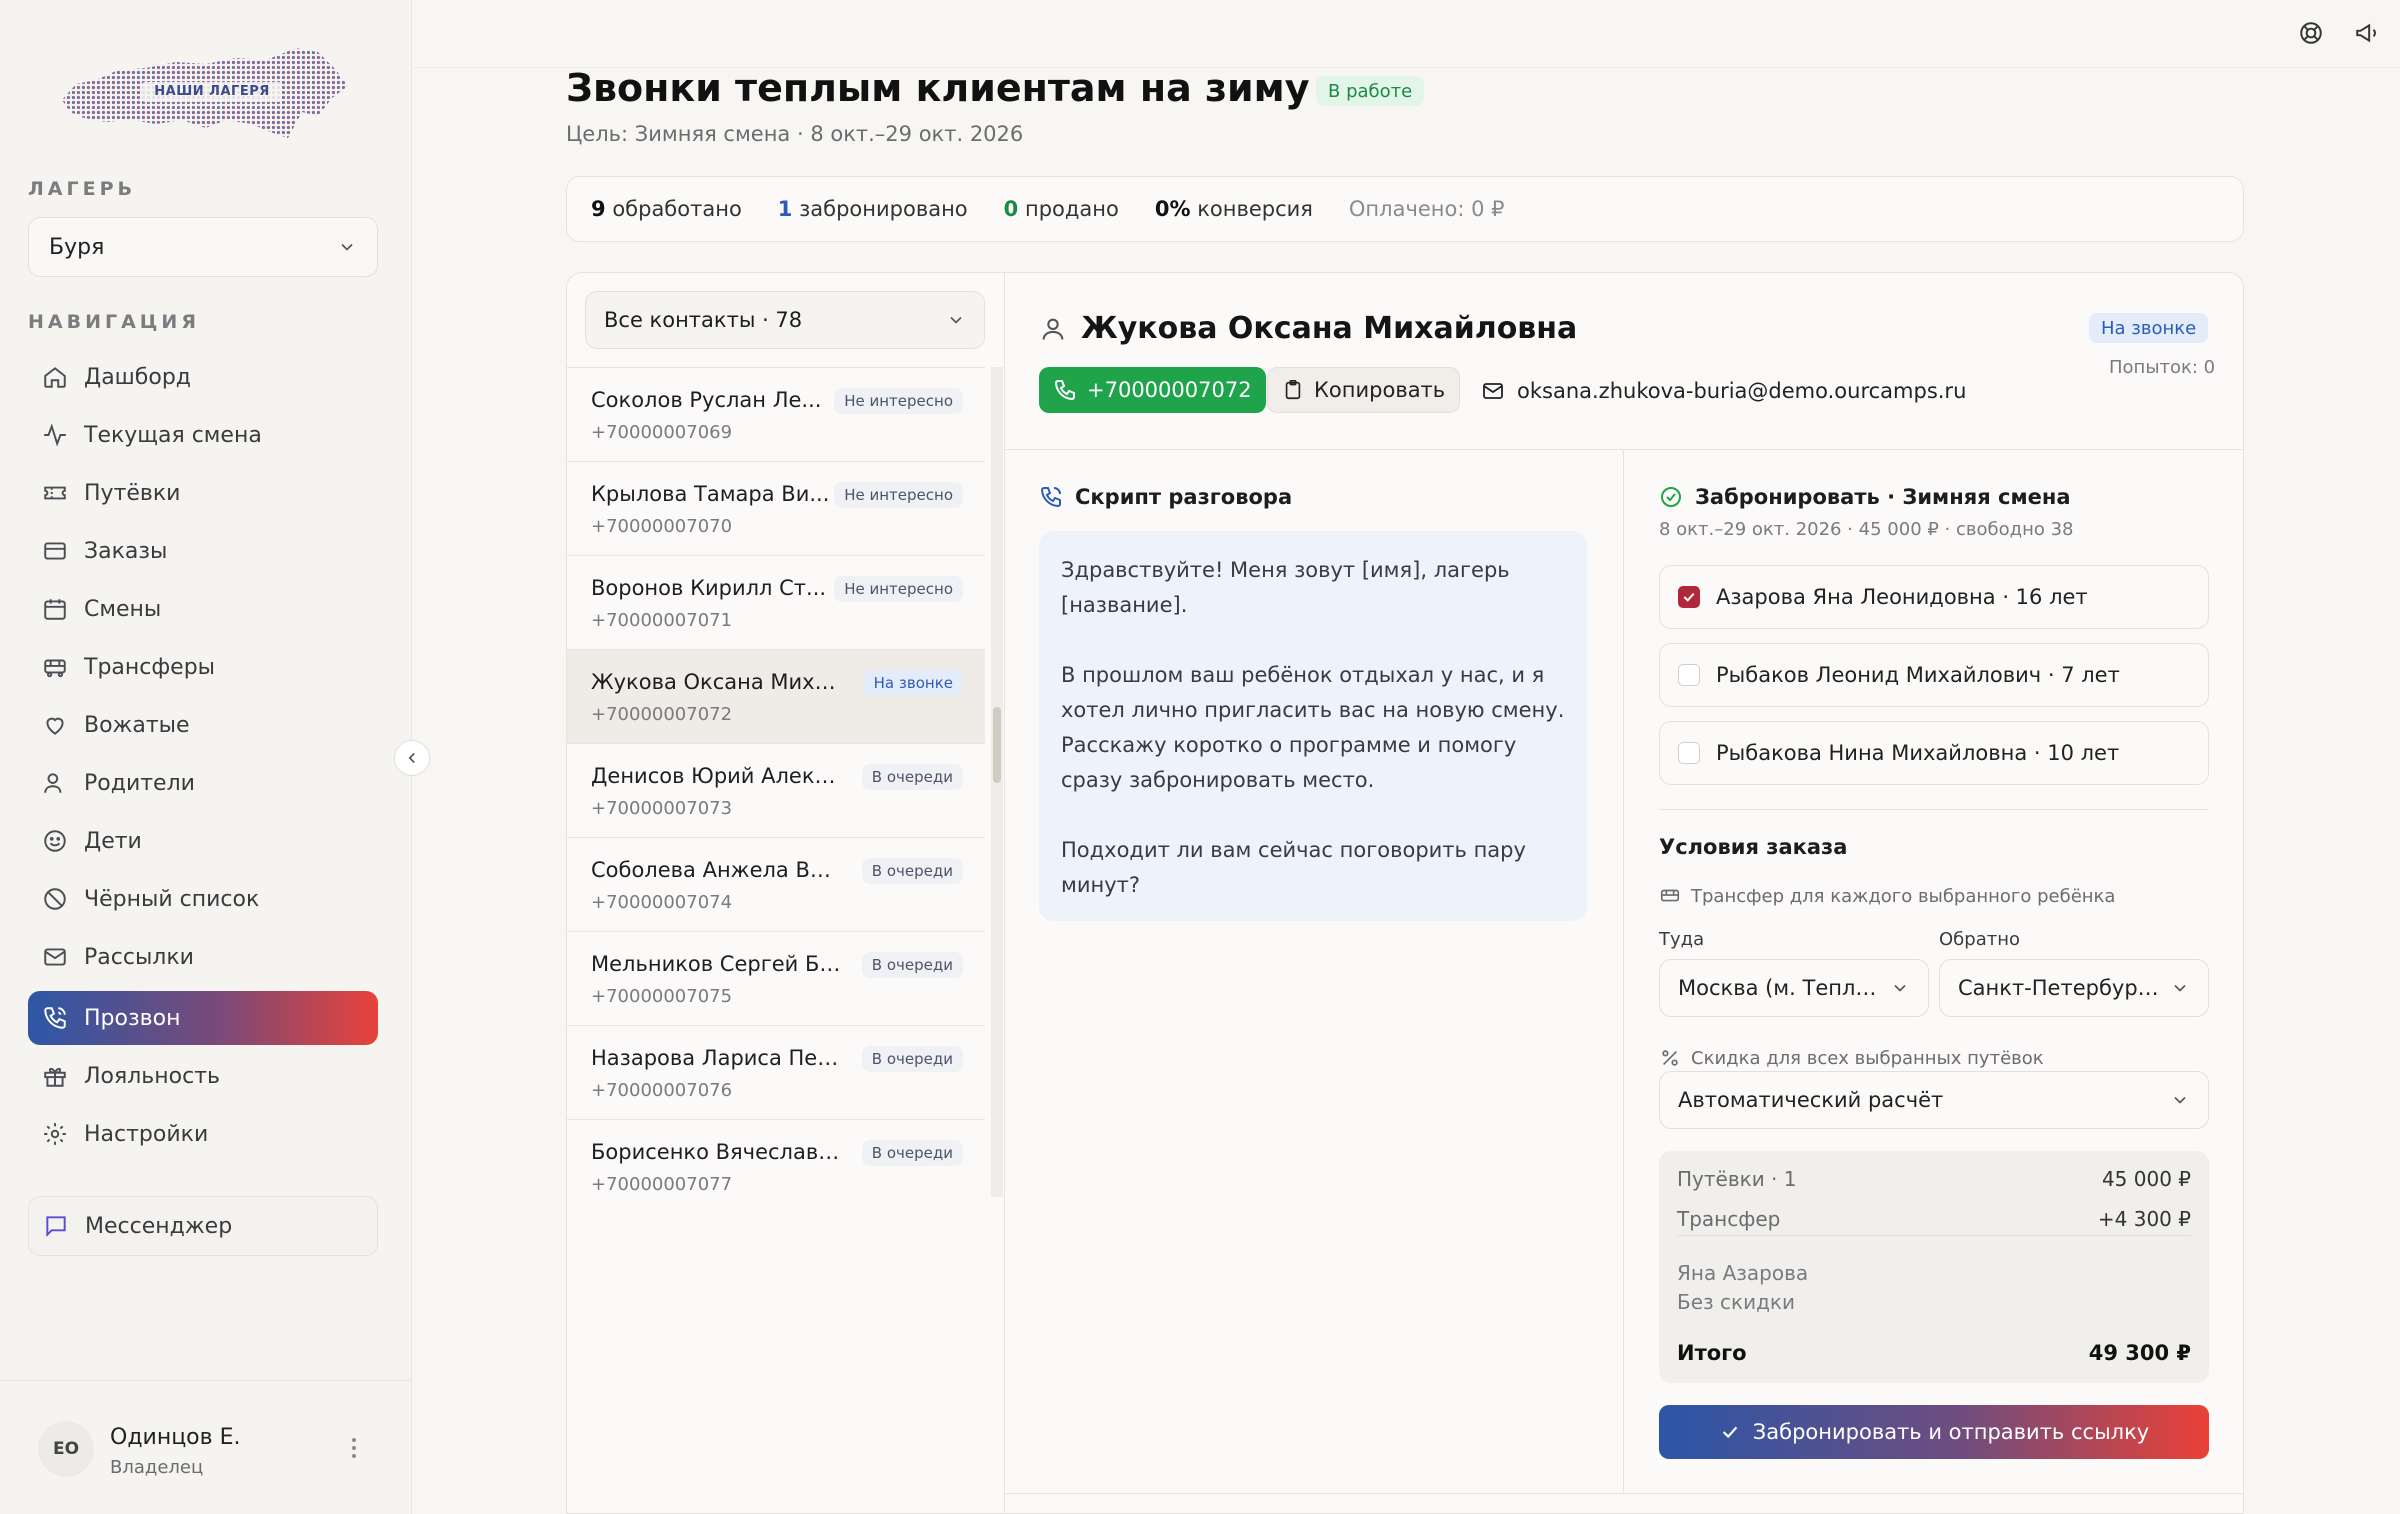 Image resolution: width=2400 pixels, height=1514 pixels. What do you see at coordinates (55, 667) in the screenshot?
I see `bus-icon` at bounding box center [55, 667].